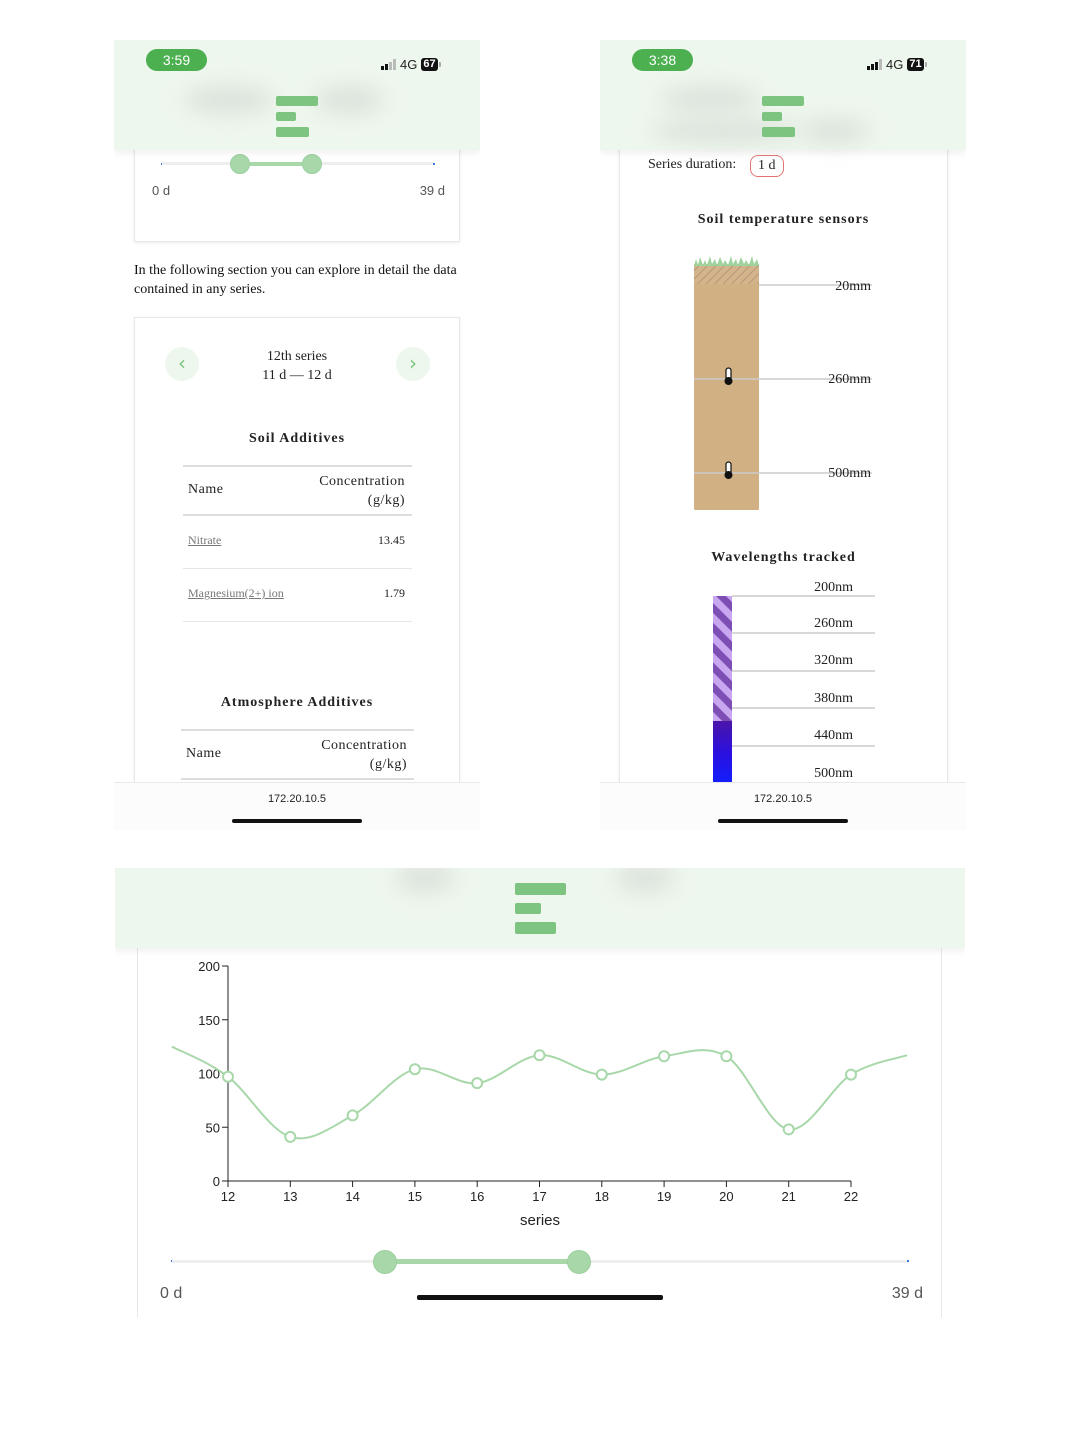 This screenshot has height=1450, width=1080. Describe the element at coordinates (394, 593) in the screenshot. I see `additive-value: 1.79` at that location.